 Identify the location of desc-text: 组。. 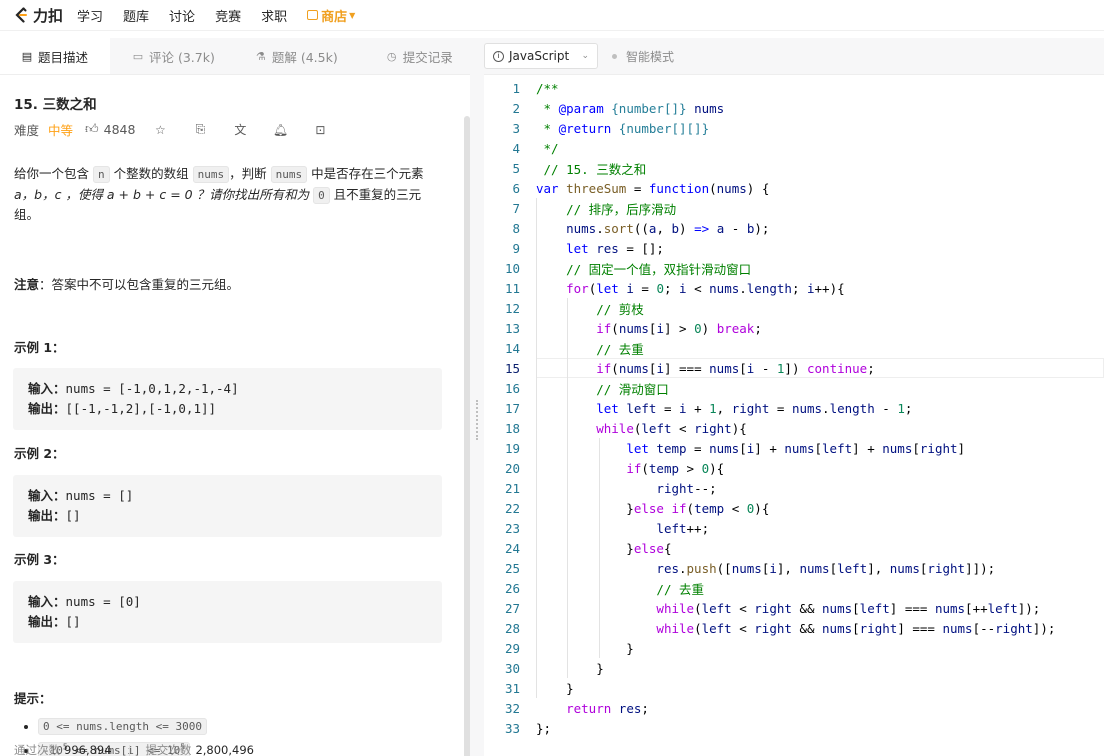
(27, 214).